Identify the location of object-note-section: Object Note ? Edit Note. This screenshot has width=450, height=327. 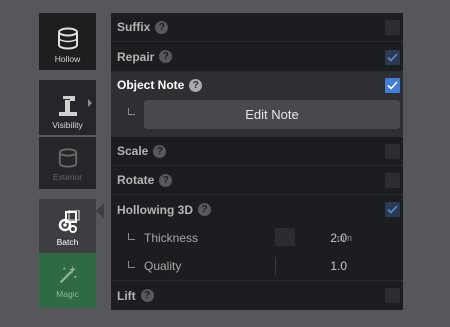
(257, 104).